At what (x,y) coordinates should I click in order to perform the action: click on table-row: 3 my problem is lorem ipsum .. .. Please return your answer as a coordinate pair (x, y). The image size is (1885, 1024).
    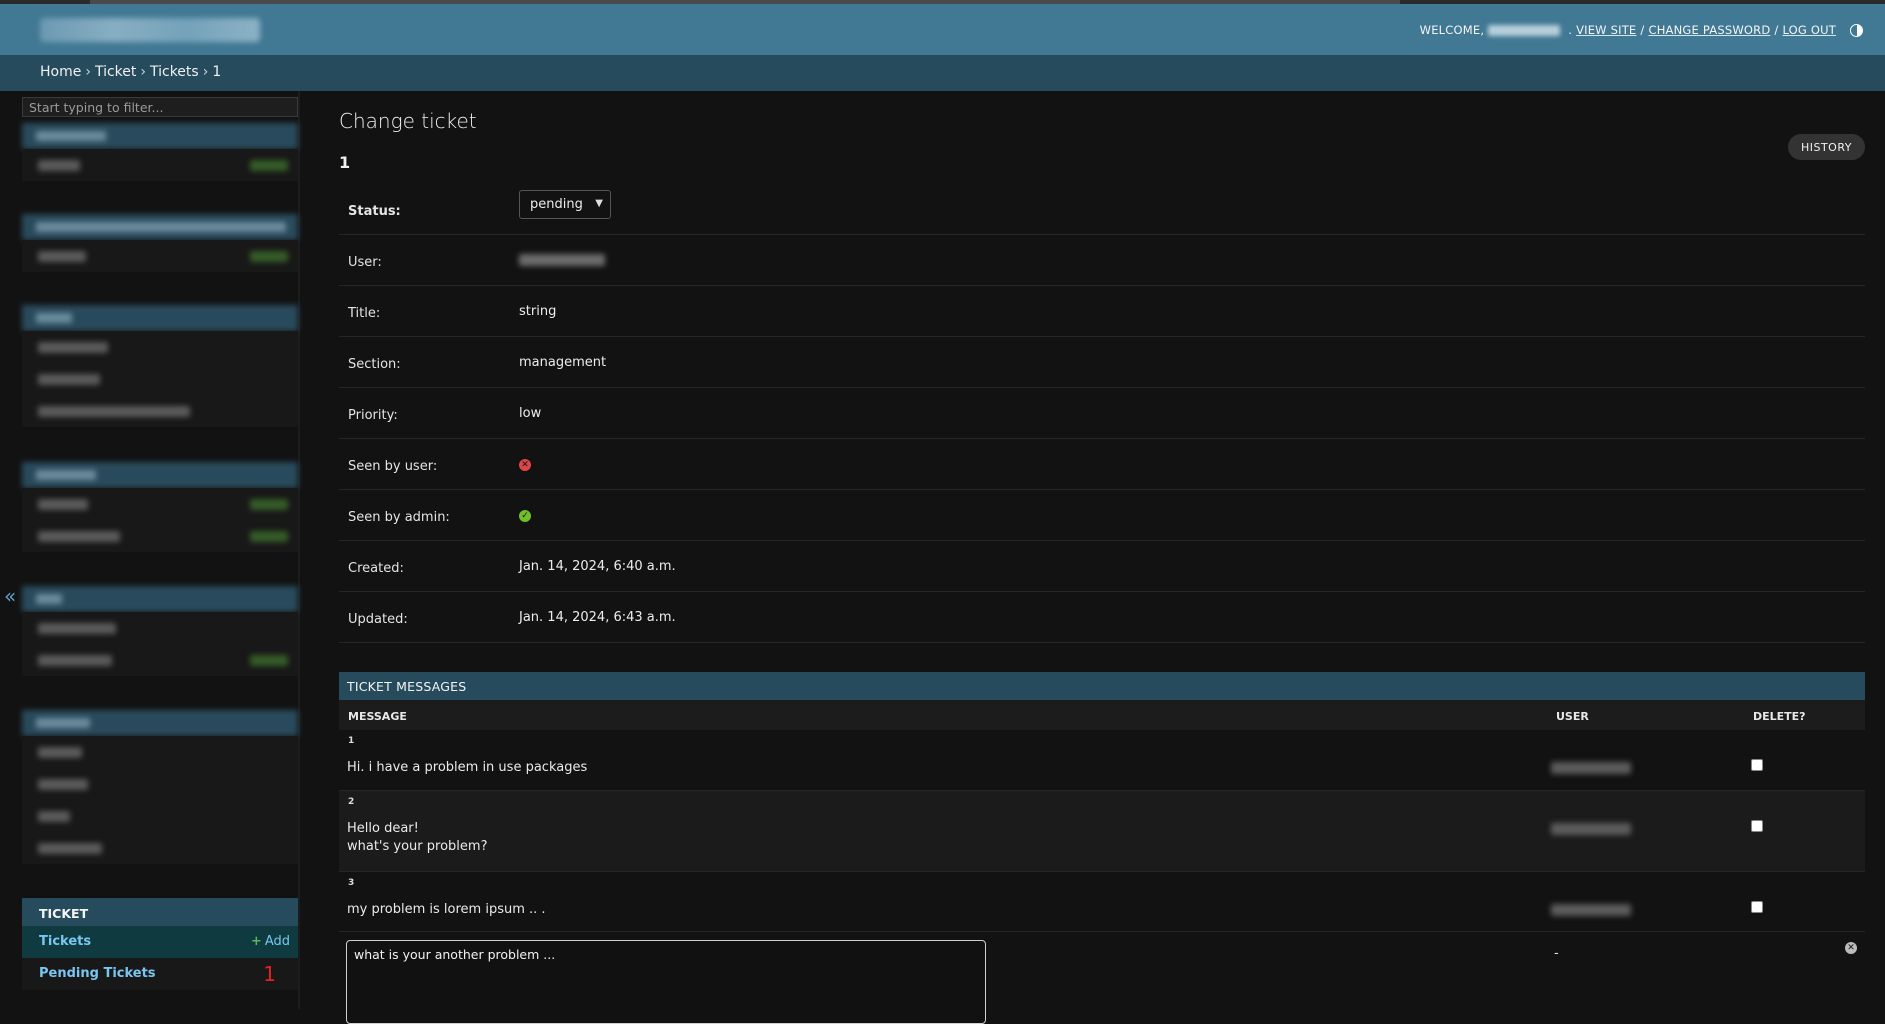
    Looking at the image, I should click on (1102, 902).